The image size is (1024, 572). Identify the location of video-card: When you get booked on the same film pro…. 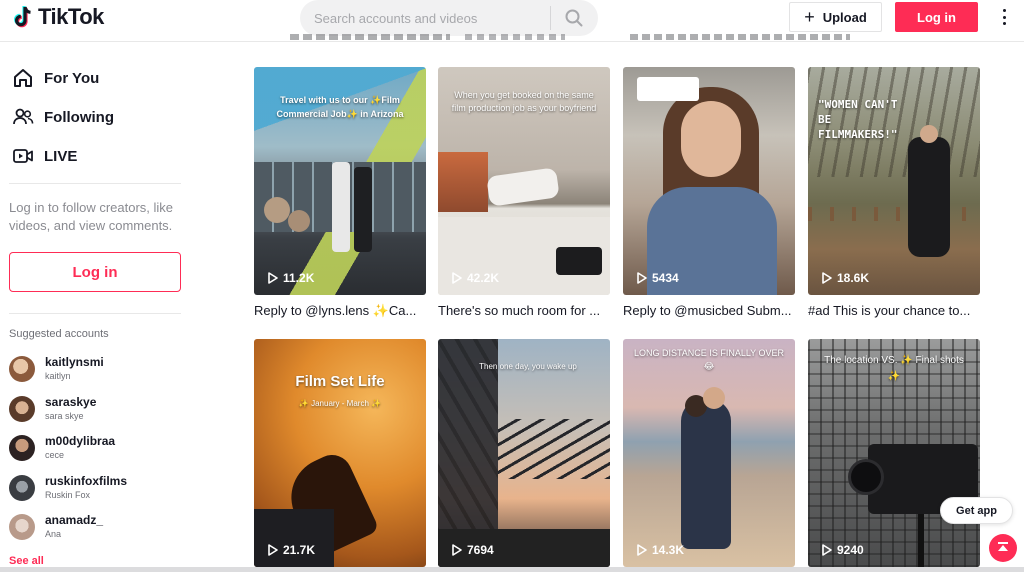
(524, 192).